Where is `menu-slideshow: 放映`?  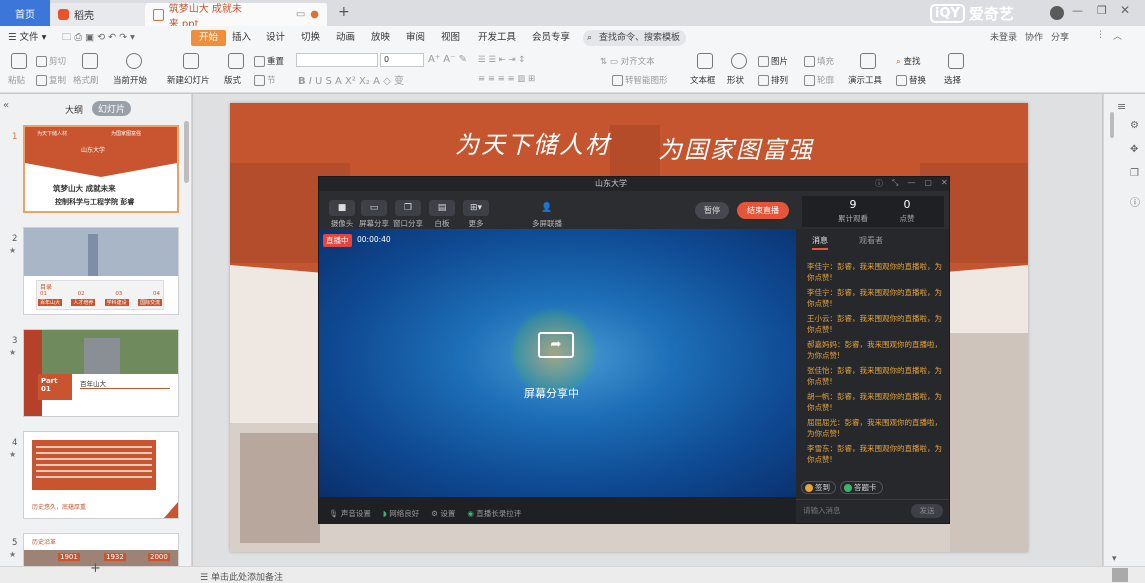
menu-slideshow: 放映 is located at coordinates (380, 38).